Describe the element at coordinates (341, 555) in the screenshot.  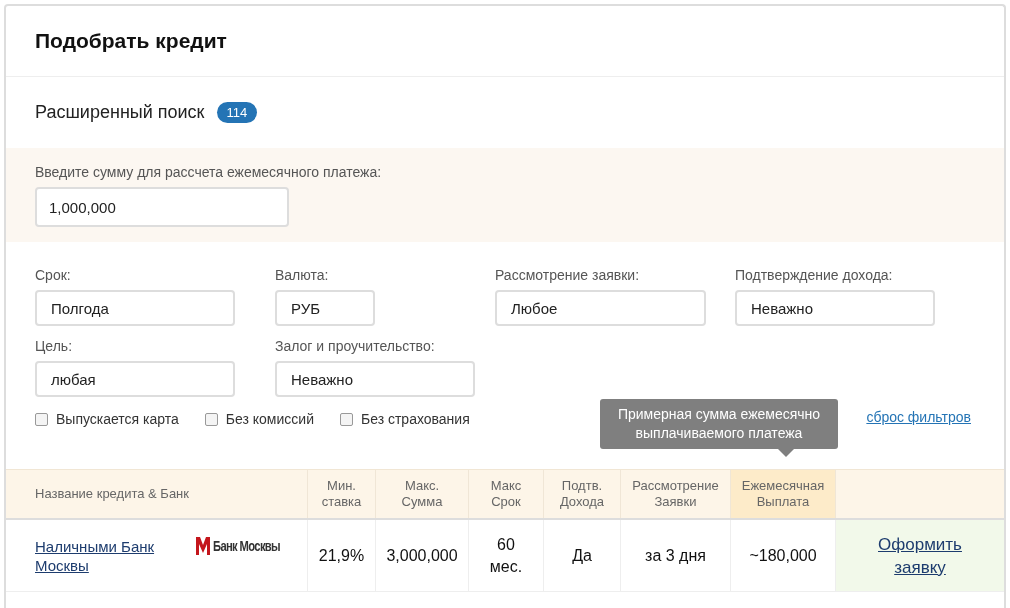
I see `table-cell: 21,9%` at that location.